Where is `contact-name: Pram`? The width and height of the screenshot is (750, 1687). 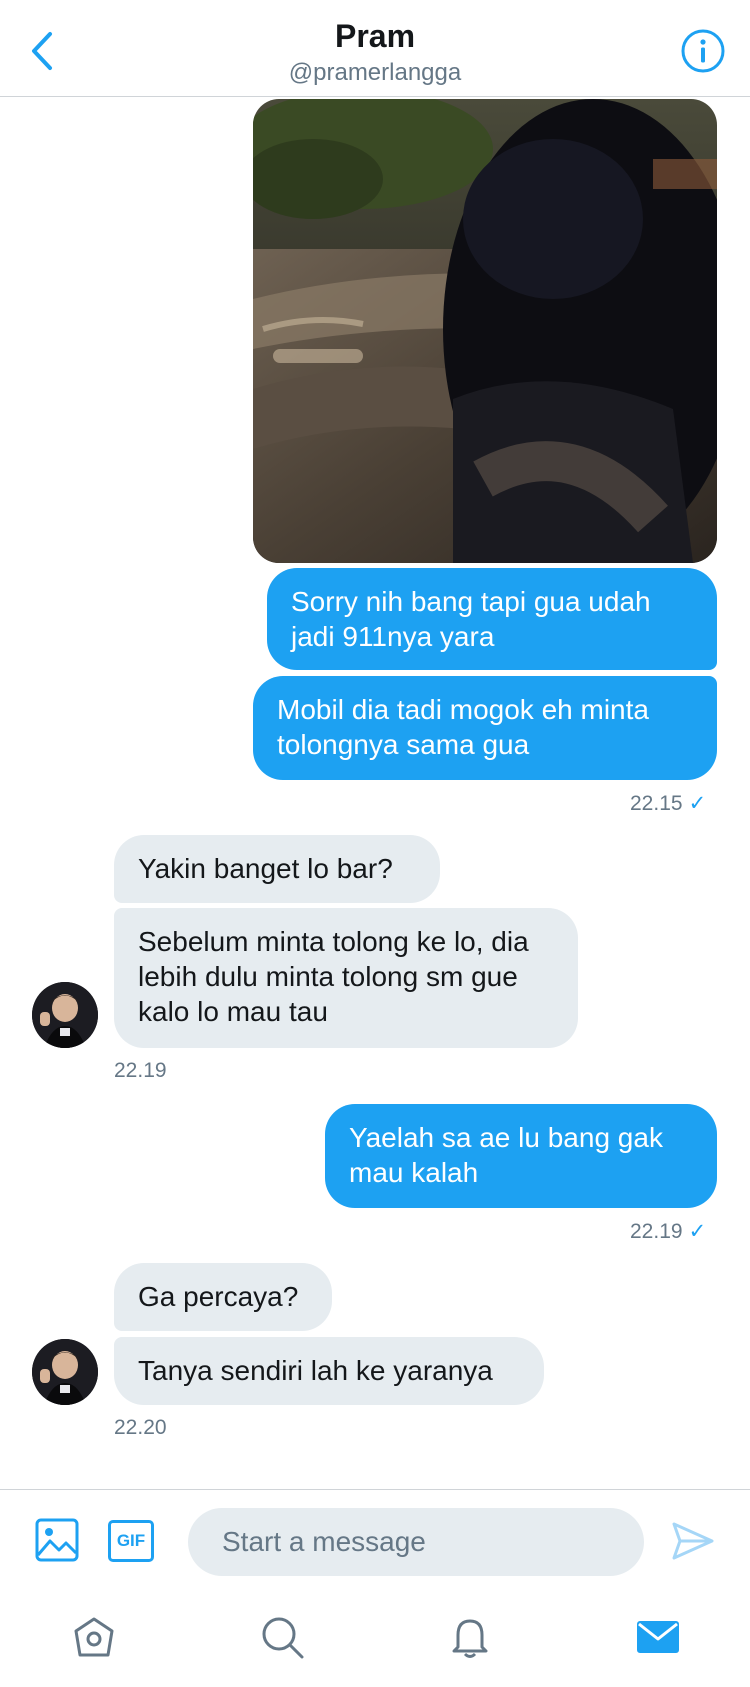 contact-name: Pram is located at coordinates (375, 36).